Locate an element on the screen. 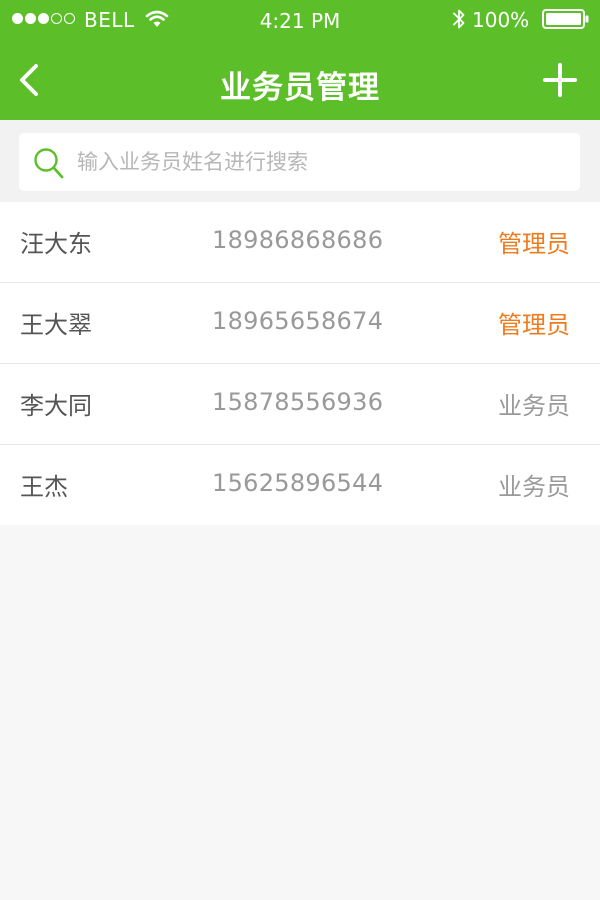 This screenshot has width=600, height=900. salesperson-phone: 18986868686 is located at coordinates (298, 240).